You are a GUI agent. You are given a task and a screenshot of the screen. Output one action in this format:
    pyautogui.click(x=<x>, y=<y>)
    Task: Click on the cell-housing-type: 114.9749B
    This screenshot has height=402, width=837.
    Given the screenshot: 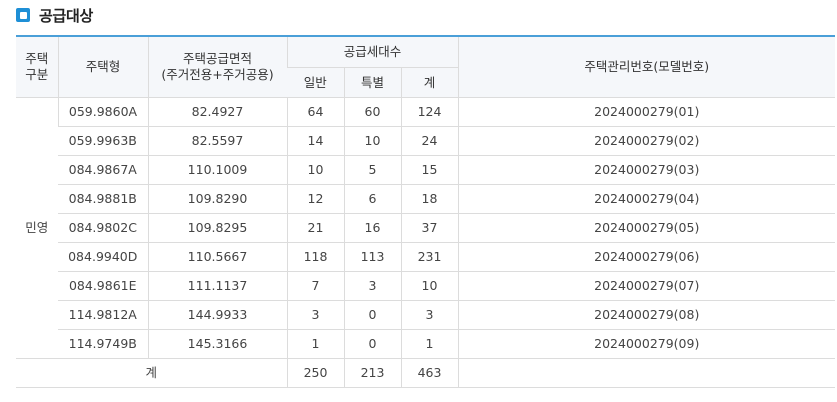 What is the action you would take?
    pyautogui.click(x=103, y=344)
    